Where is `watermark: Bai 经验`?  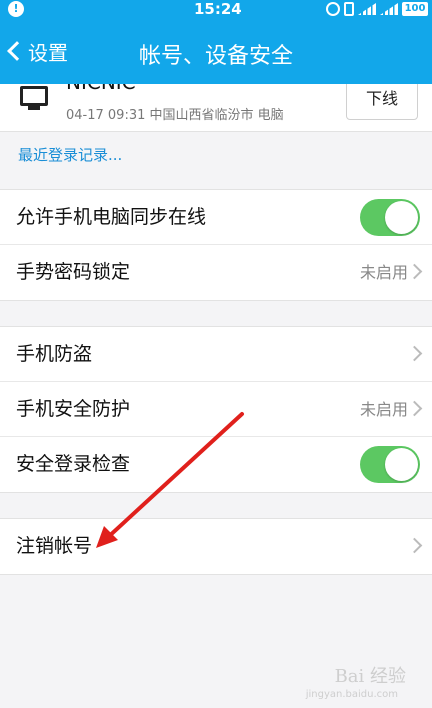
watermark: Bai 经验 is located at coordinates (370, 676).